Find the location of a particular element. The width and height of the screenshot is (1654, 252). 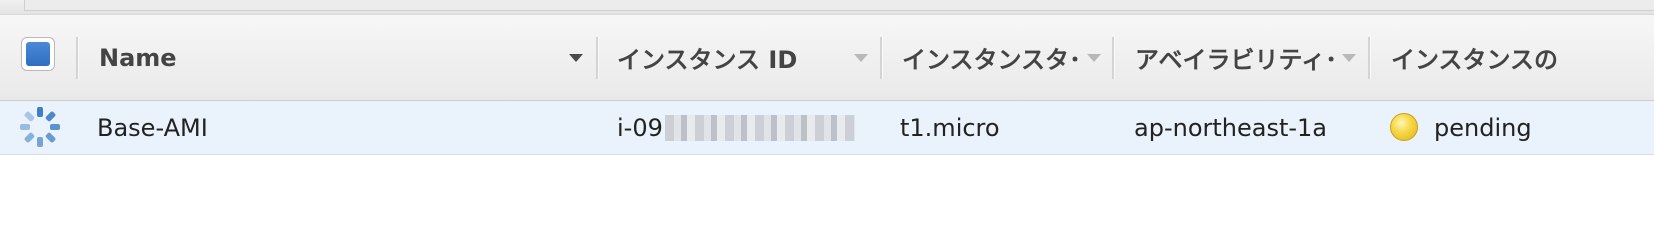

column-header-availability-zone-label: アベイラビリティ･ is located at coordinates (1236, 60).